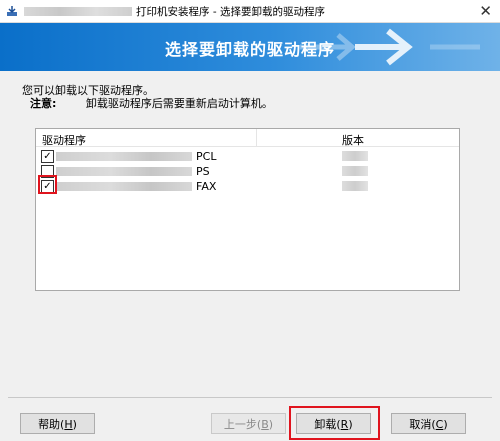 Image resolution: width=500 pixels, height=441 pixels. I want to click on back-button-label: 上一步(, so click(242, 424).